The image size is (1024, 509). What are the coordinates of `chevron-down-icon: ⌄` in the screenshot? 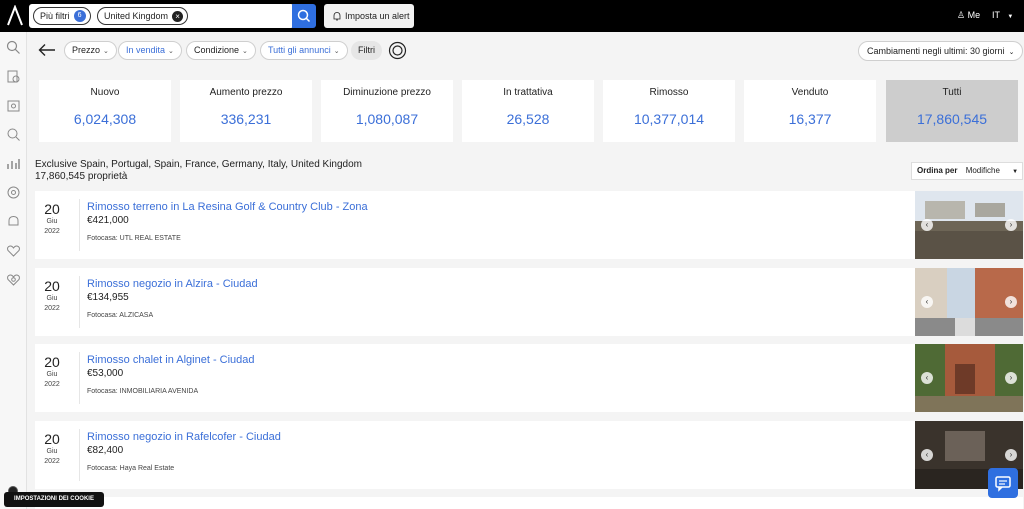 It's located at (336, 51).